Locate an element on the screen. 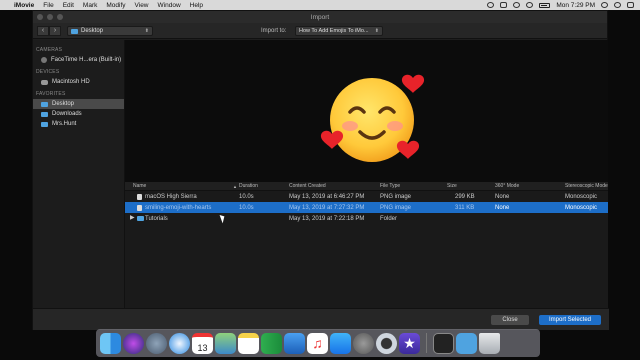 The height and width of the screenshot is (360, 640). wifi-icon is located at coordinates (517, 5).